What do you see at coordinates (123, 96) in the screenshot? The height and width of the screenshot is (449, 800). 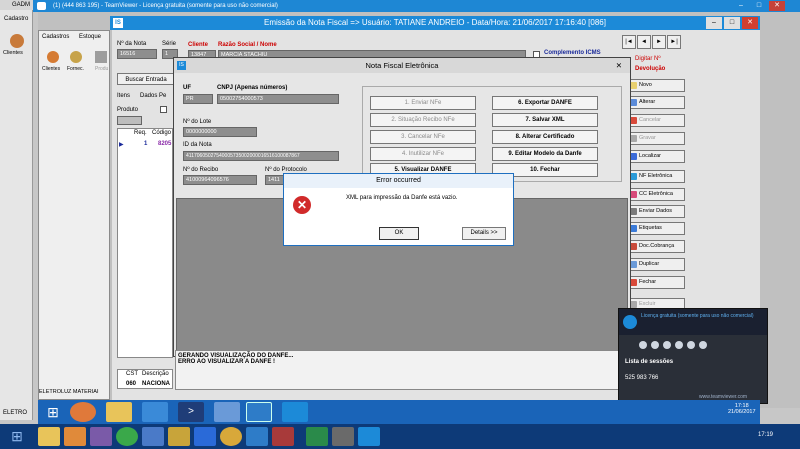 I see `tab-itens: Itens` at bounding box center [123, 96].